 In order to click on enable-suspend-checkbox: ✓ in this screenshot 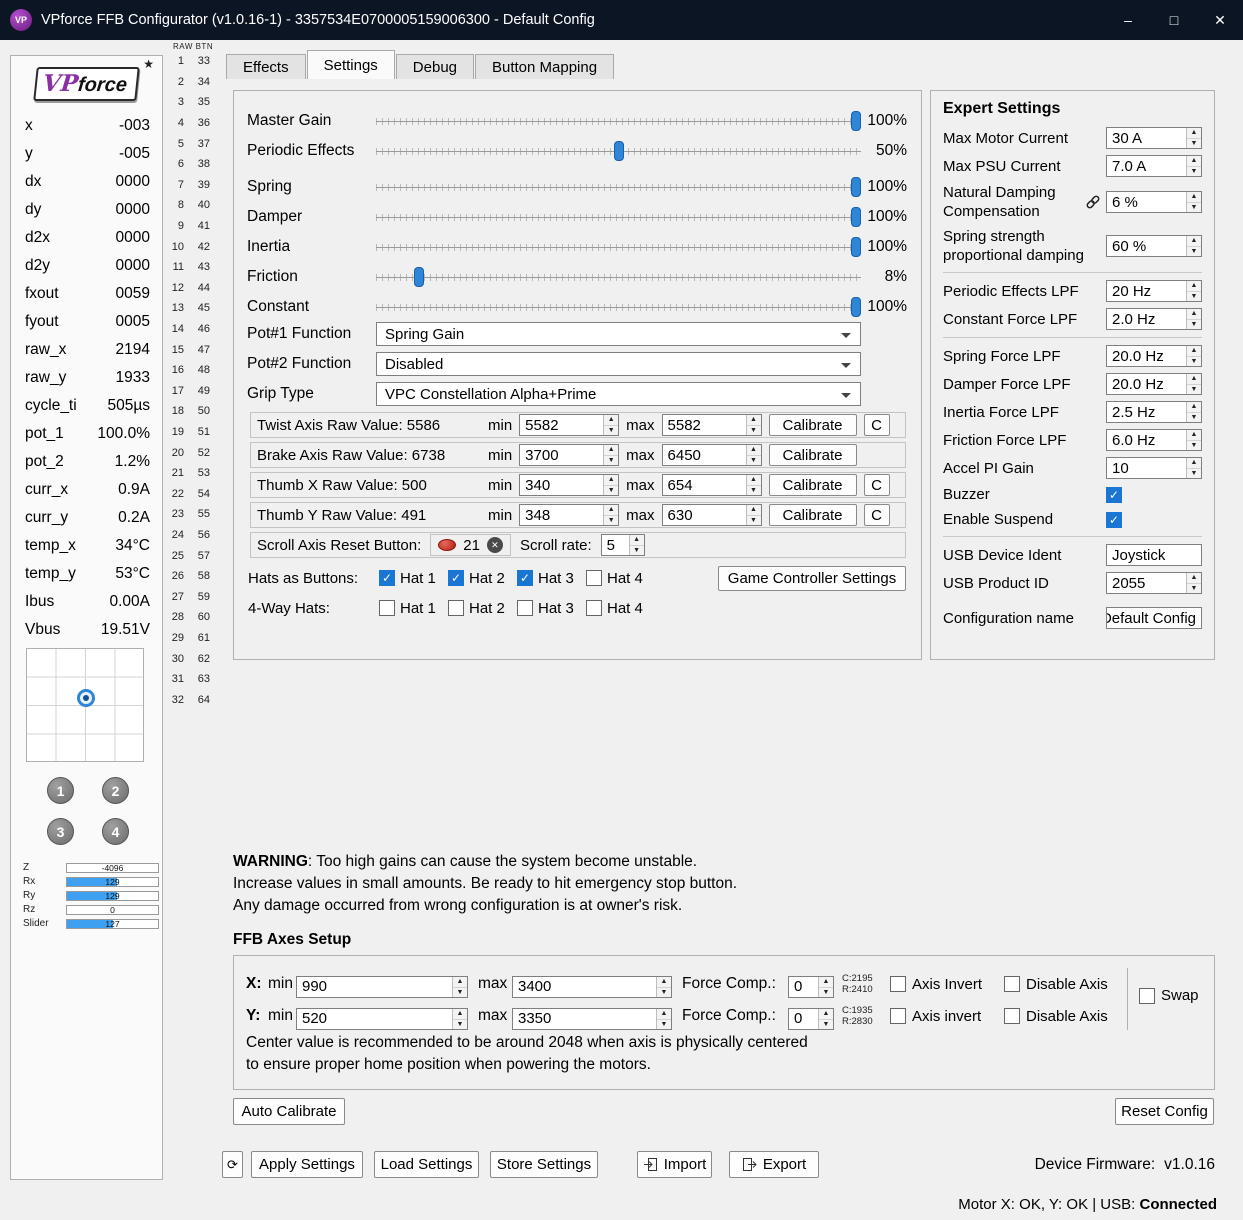, I will do `click(1114, 519)`.